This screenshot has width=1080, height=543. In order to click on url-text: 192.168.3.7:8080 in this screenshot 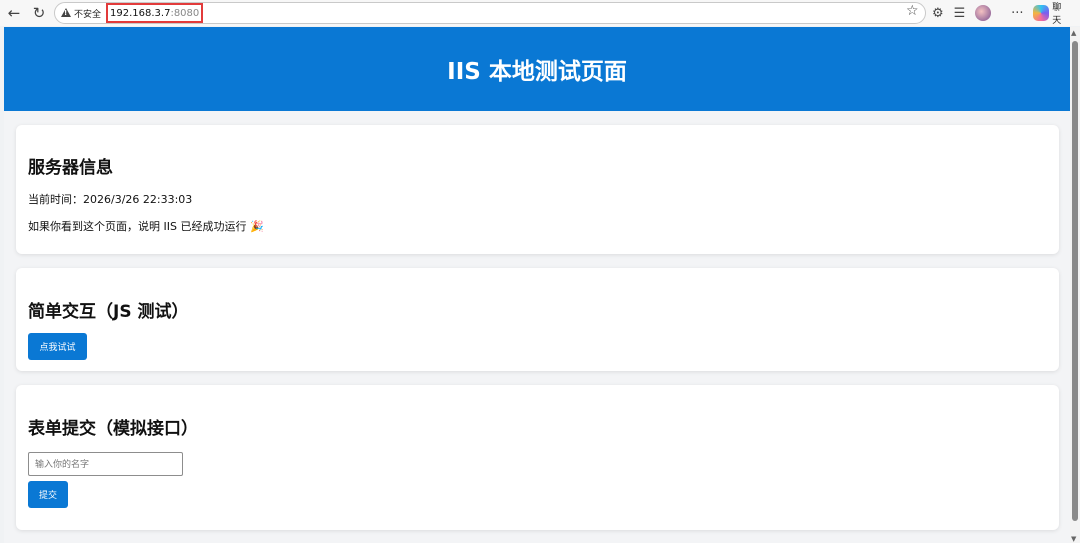, I will do `click(155, 13)`.